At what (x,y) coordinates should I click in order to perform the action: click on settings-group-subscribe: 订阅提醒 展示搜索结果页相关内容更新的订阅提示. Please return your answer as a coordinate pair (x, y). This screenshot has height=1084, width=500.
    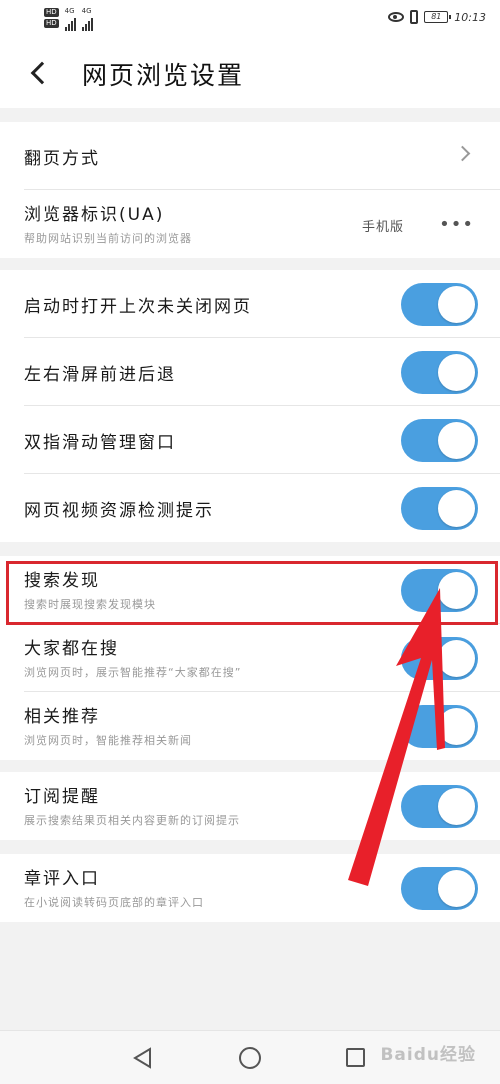
    Looking at the image, I should click on (250, 806).